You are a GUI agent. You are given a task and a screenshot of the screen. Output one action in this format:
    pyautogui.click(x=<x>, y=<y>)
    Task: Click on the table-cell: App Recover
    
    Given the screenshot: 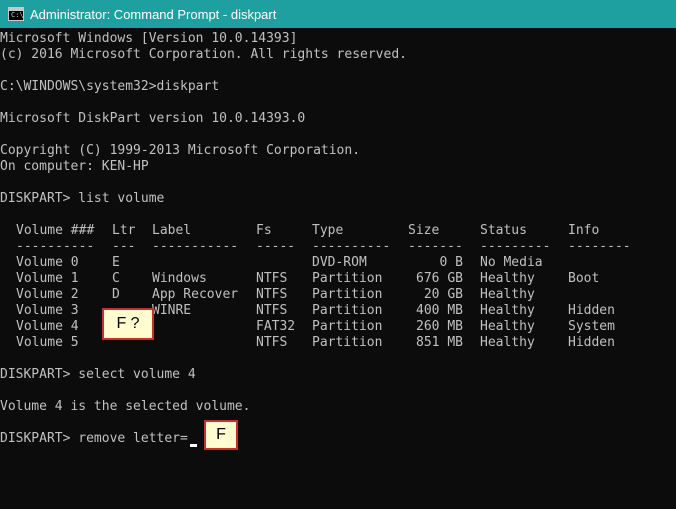 What is the action you would take?
    pyautogui.click(x=195, y=294)
    